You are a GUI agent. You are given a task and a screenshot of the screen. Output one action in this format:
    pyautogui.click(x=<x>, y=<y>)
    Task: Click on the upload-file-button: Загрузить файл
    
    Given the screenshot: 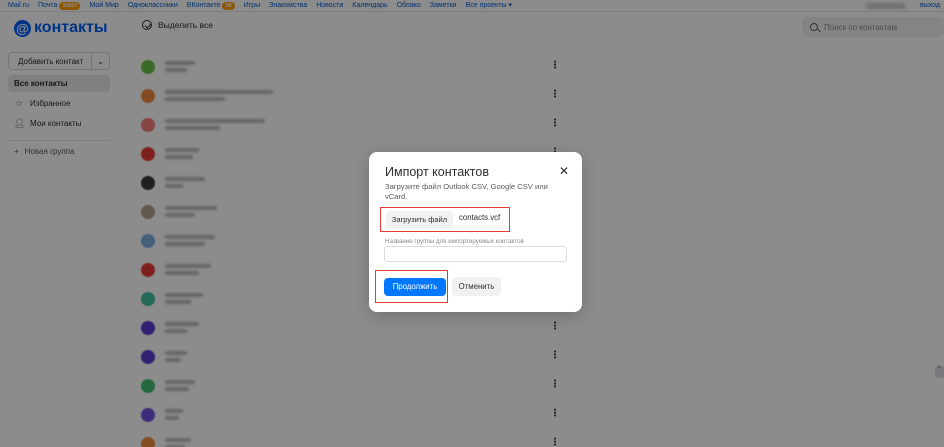 What is the action you would take?
    pyautogui.click(x=419, y=219)
    